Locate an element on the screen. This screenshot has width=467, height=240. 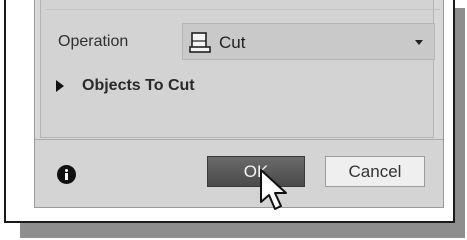
operation-value: Cut is located at coordinates (232, 42).